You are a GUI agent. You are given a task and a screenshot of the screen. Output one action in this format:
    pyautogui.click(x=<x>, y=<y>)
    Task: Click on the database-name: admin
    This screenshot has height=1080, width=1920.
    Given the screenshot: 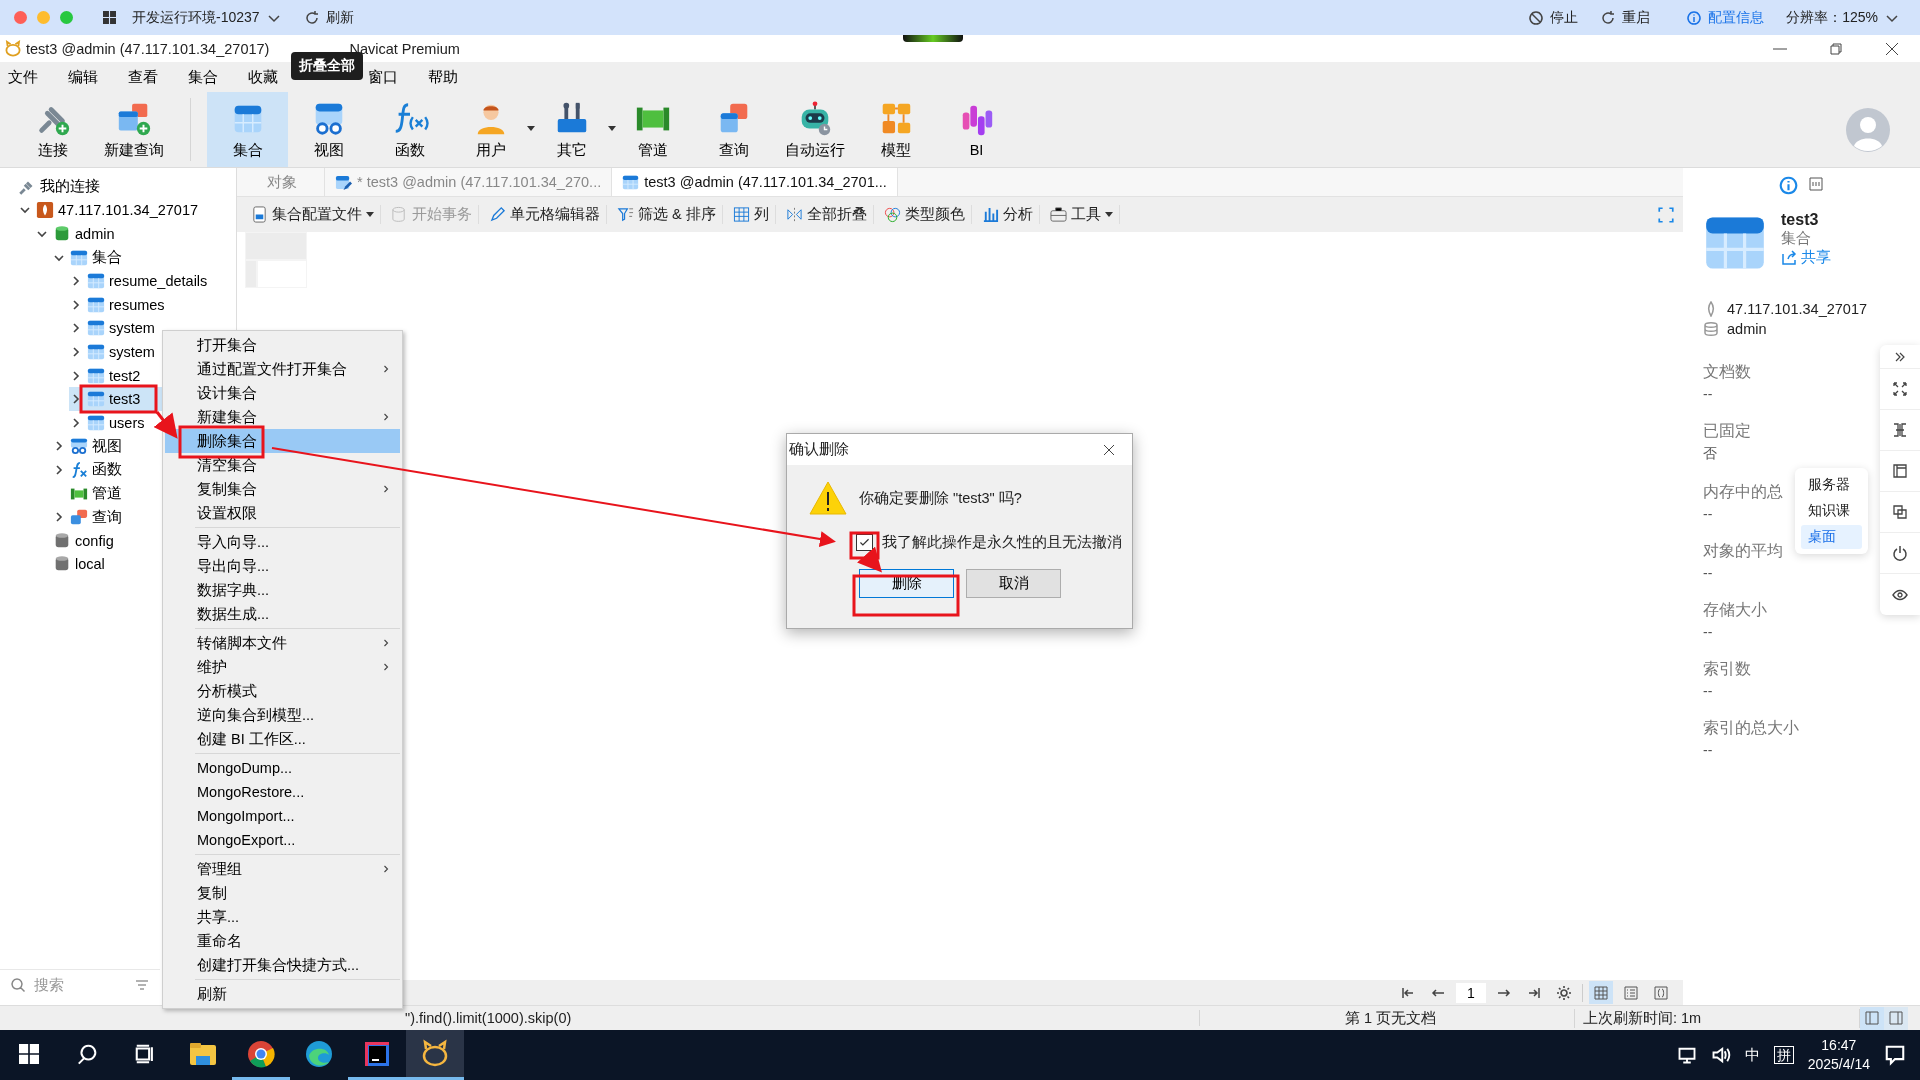 What is the action you would take?
    pyautogui.click(x=1747, y=329)
    